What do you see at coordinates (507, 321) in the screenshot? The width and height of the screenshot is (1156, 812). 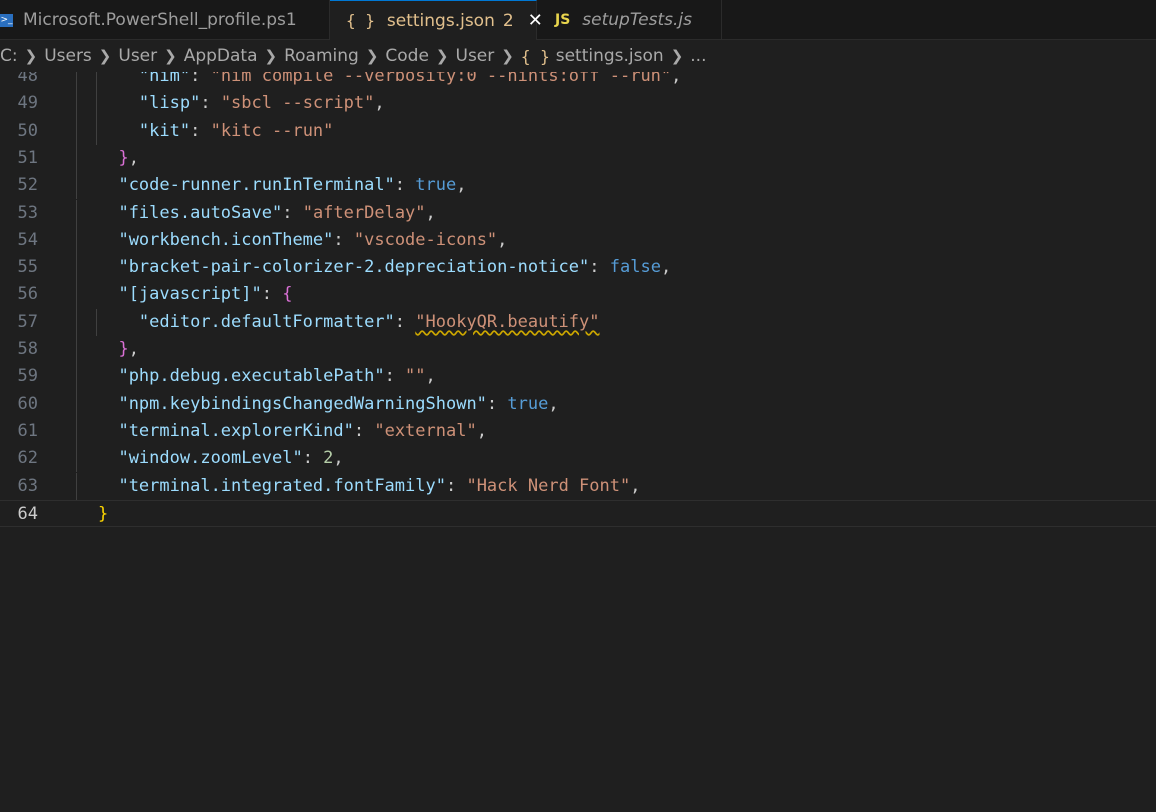 I see `json-value: "HookyQR.beautify"` at bounding box center [507, 321].